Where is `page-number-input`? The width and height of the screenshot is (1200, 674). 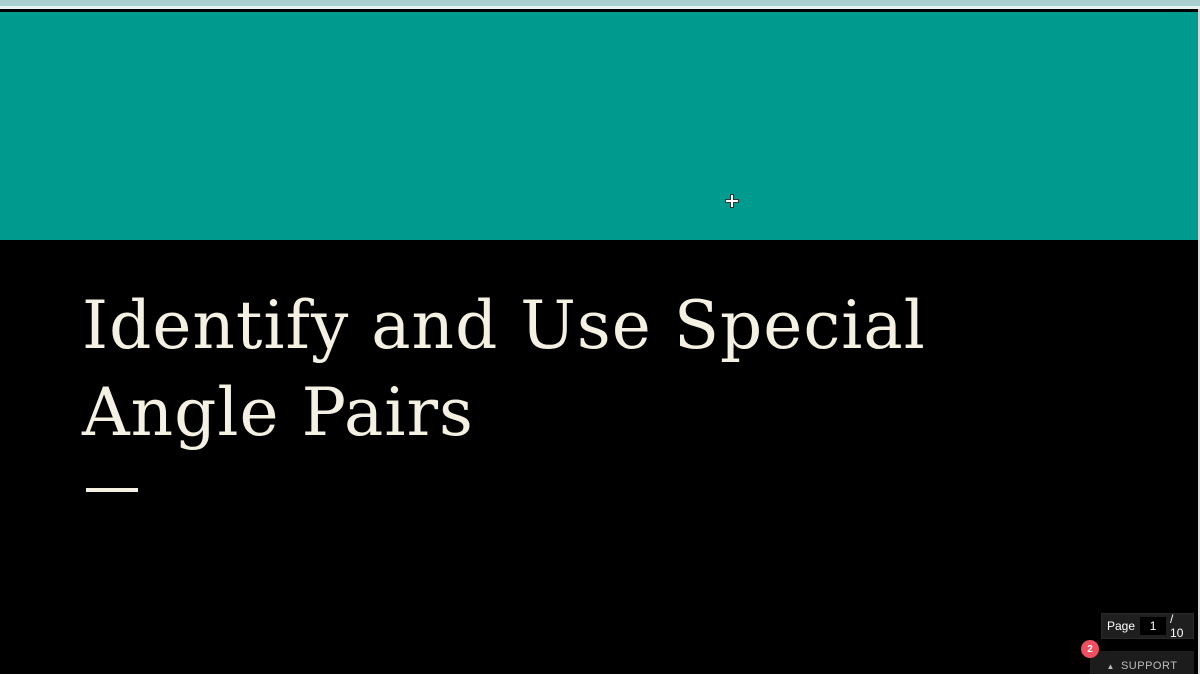 page-number-input is located at coordinates (1153, 626).